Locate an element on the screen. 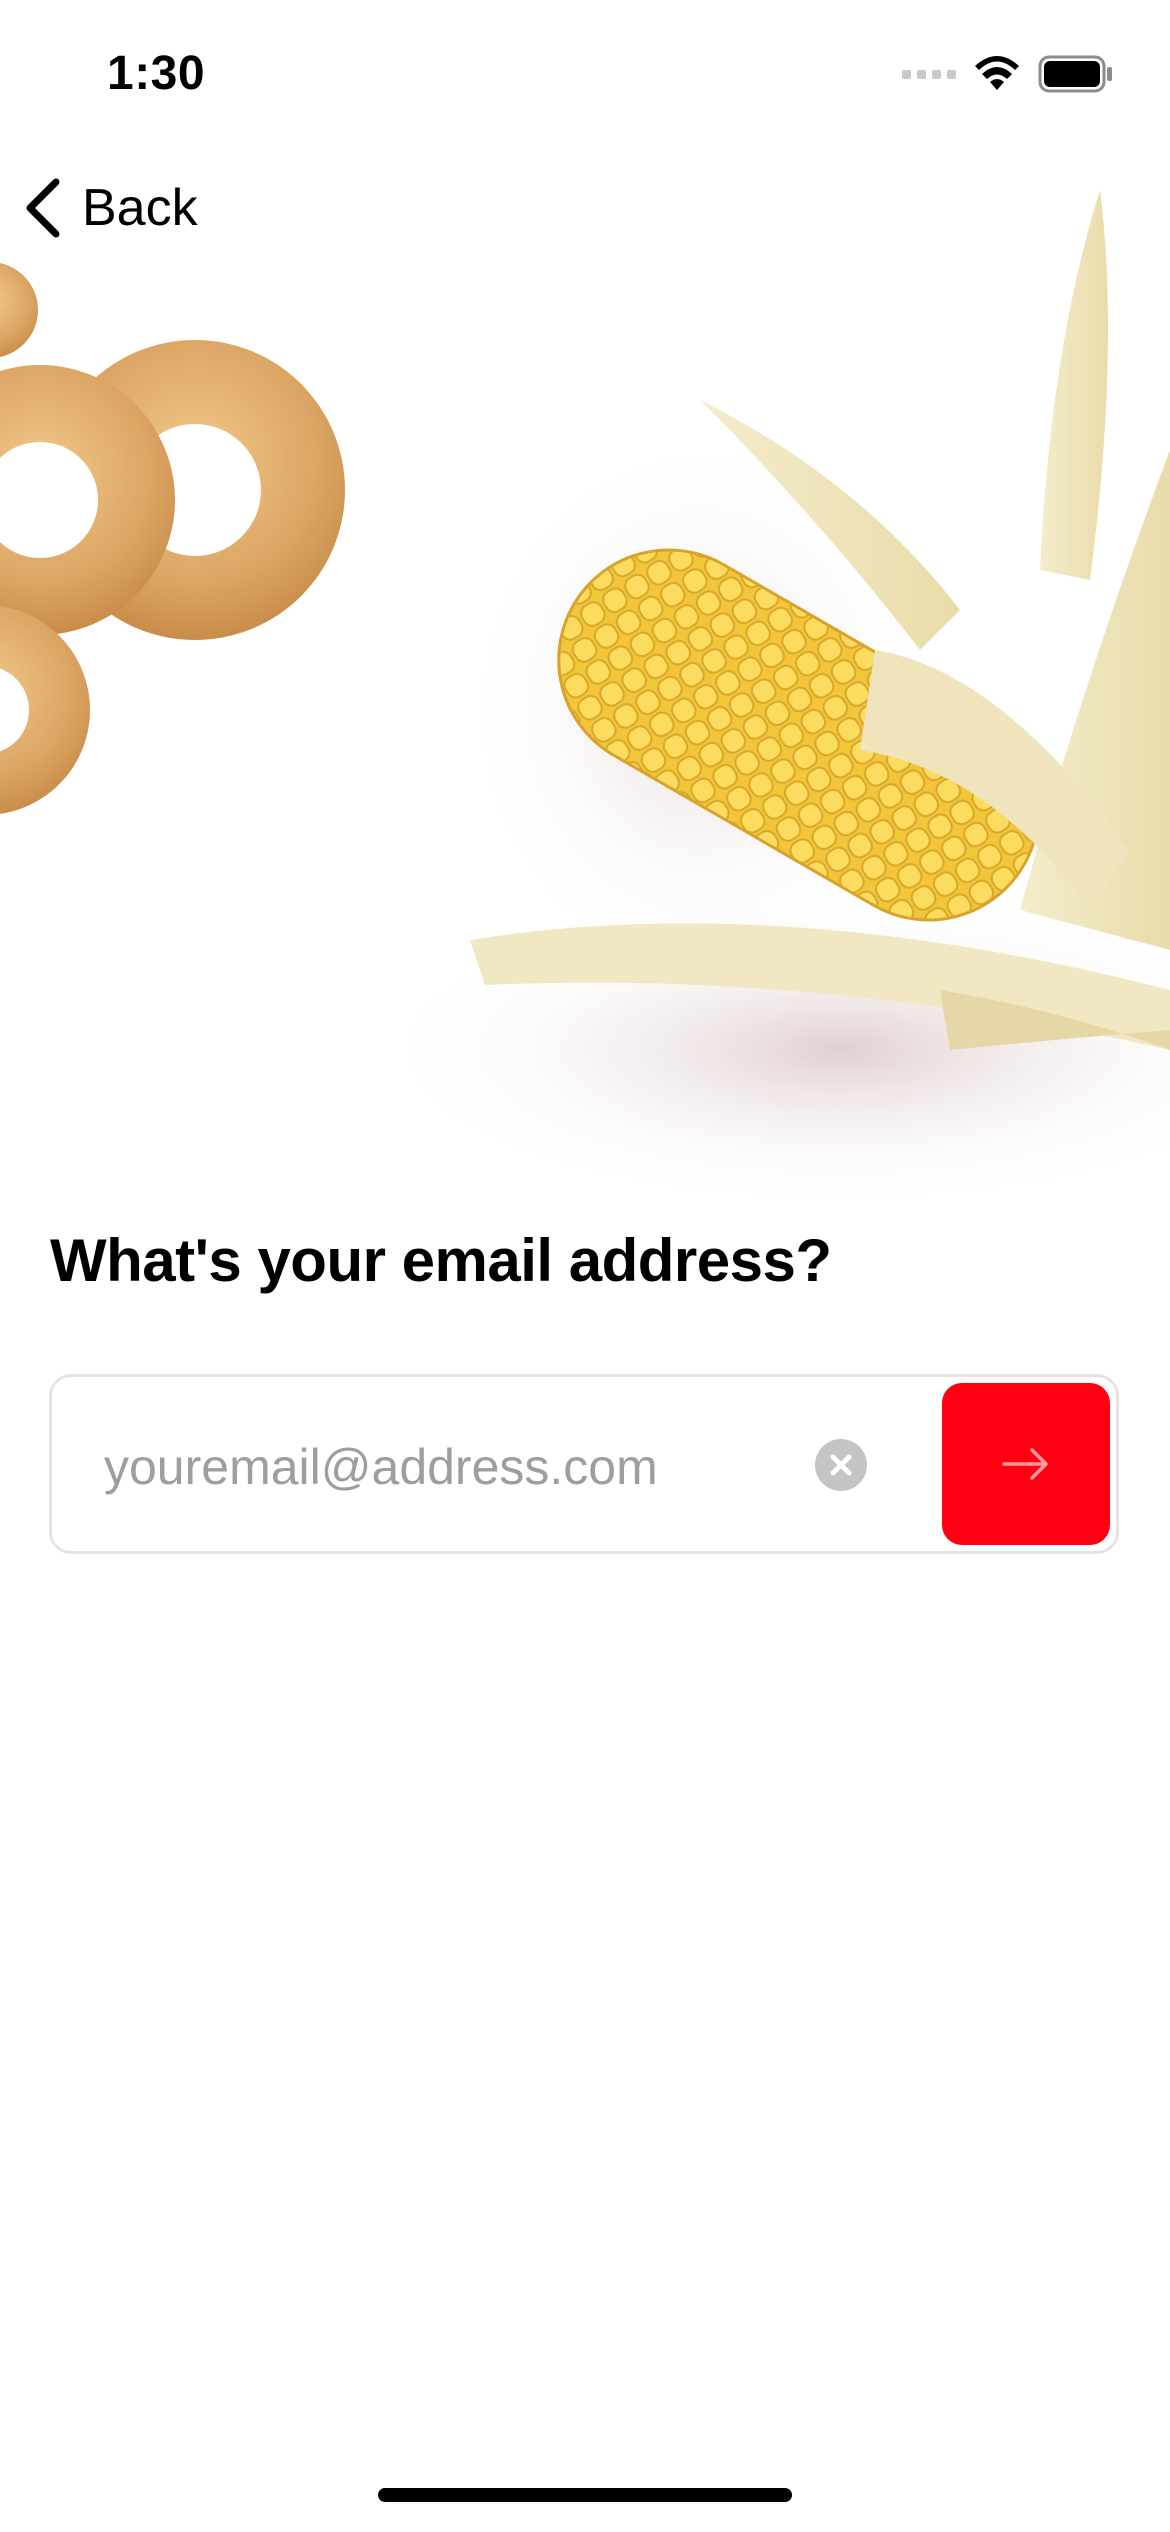  status-time: 1:30 is located at coordinates (156, 73).